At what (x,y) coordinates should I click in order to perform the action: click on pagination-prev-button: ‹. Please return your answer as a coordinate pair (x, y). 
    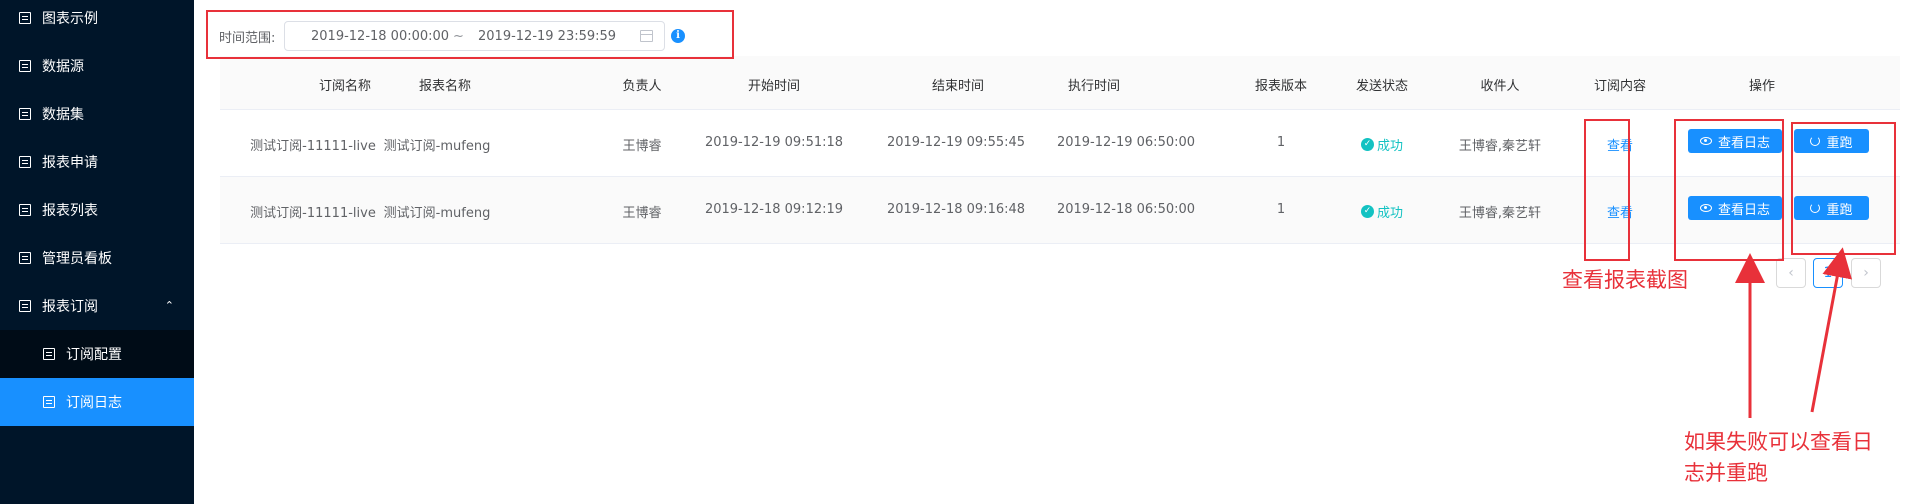
    Looking at the image, I should click on (1791, 273).